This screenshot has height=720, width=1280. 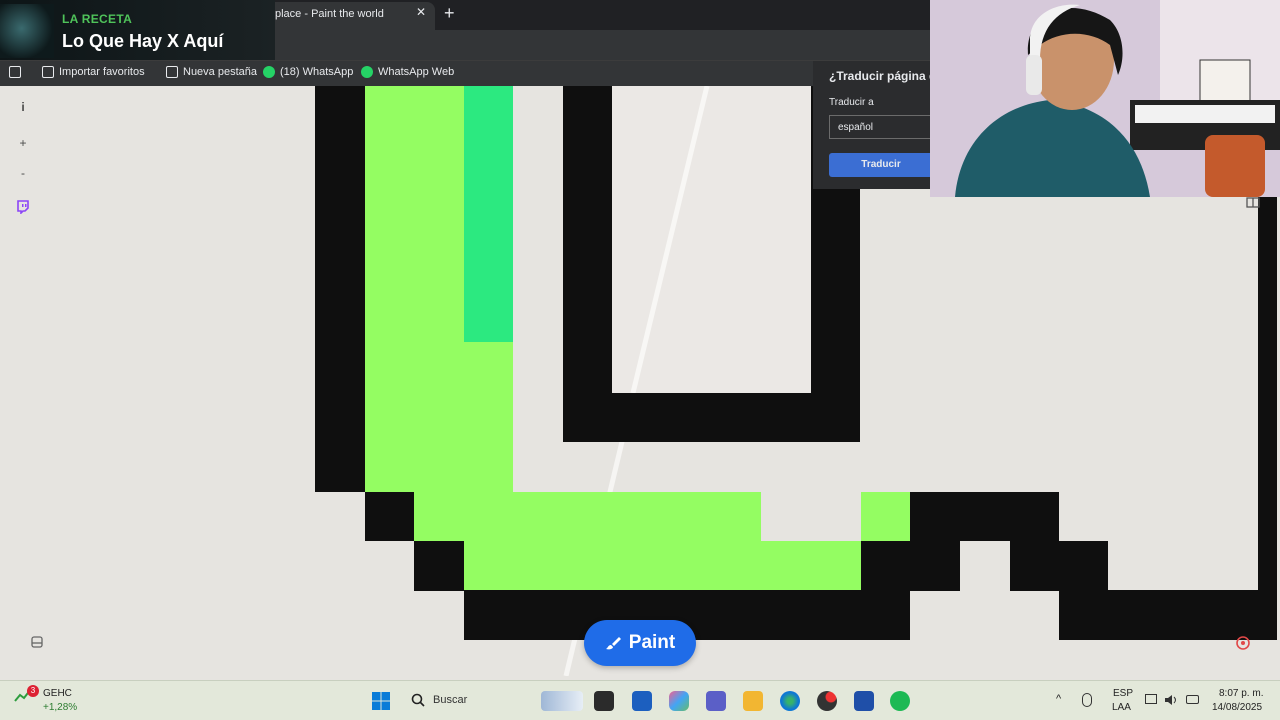 I want to click on chevron-up-icon: ^, so click(x=1058, y=699).